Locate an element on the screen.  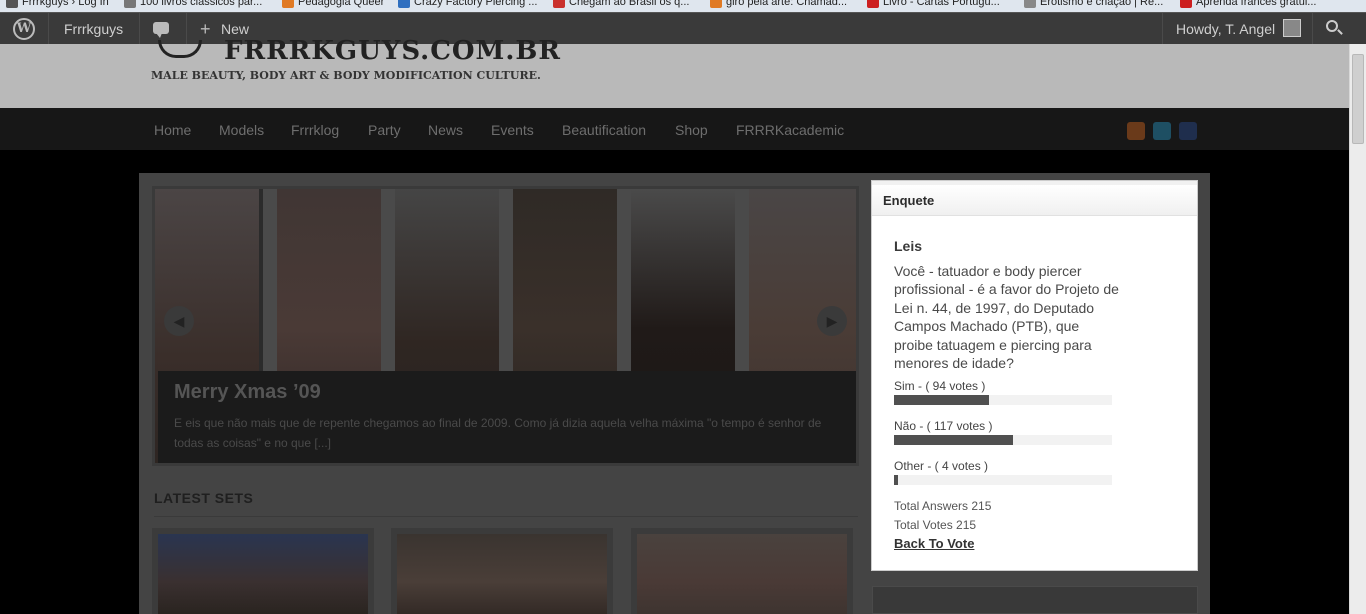
poll-total-votes: Total Votes 215 is located at coordinates (935, 525).